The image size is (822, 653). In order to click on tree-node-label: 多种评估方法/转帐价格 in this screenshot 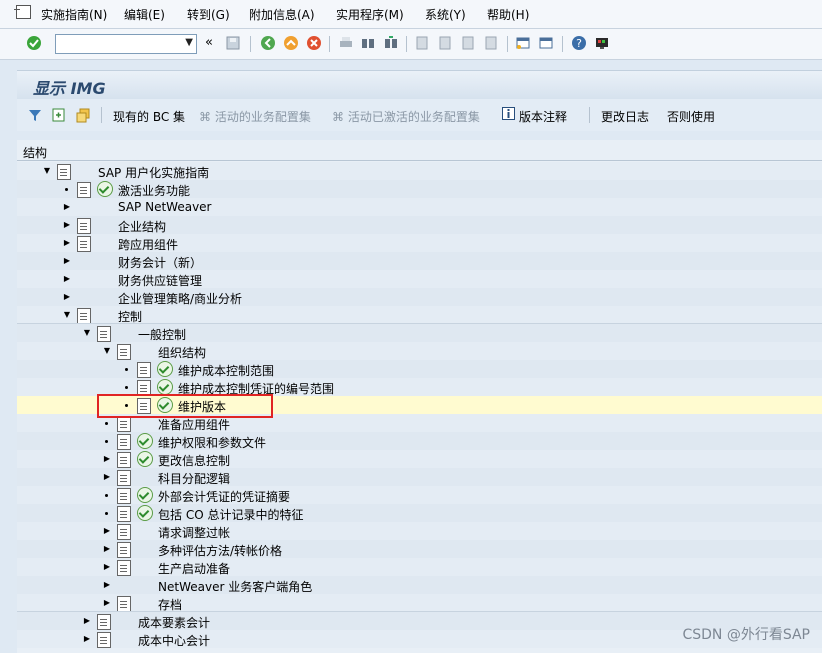, I will do `click(220, 550)`.